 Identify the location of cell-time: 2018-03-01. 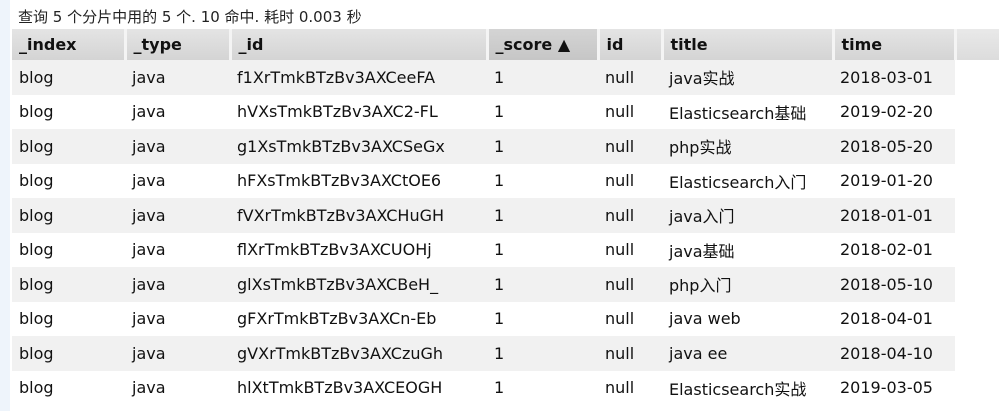
(894, 77).